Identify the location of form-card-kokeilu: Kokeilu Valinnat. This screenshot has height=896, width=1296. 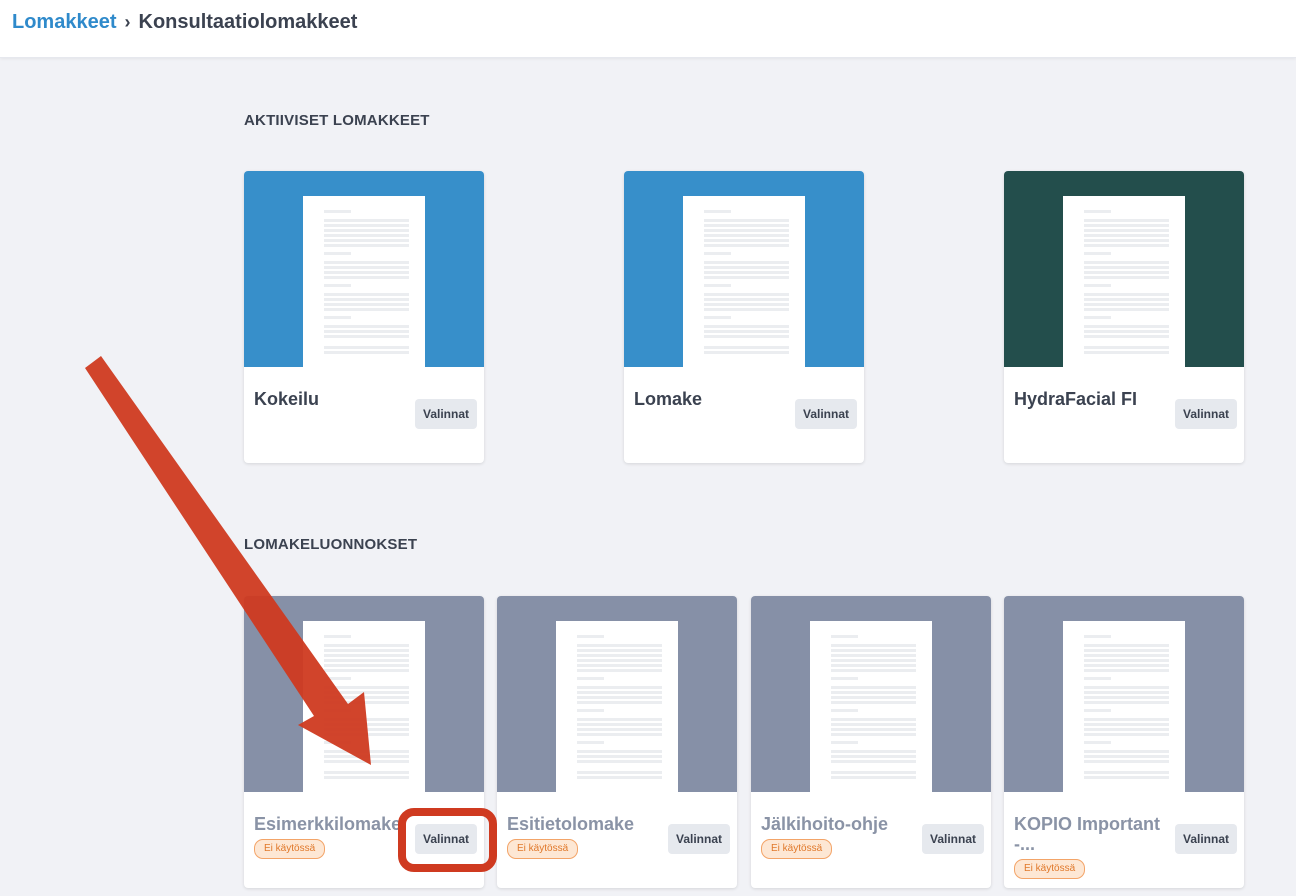
(364, 317).